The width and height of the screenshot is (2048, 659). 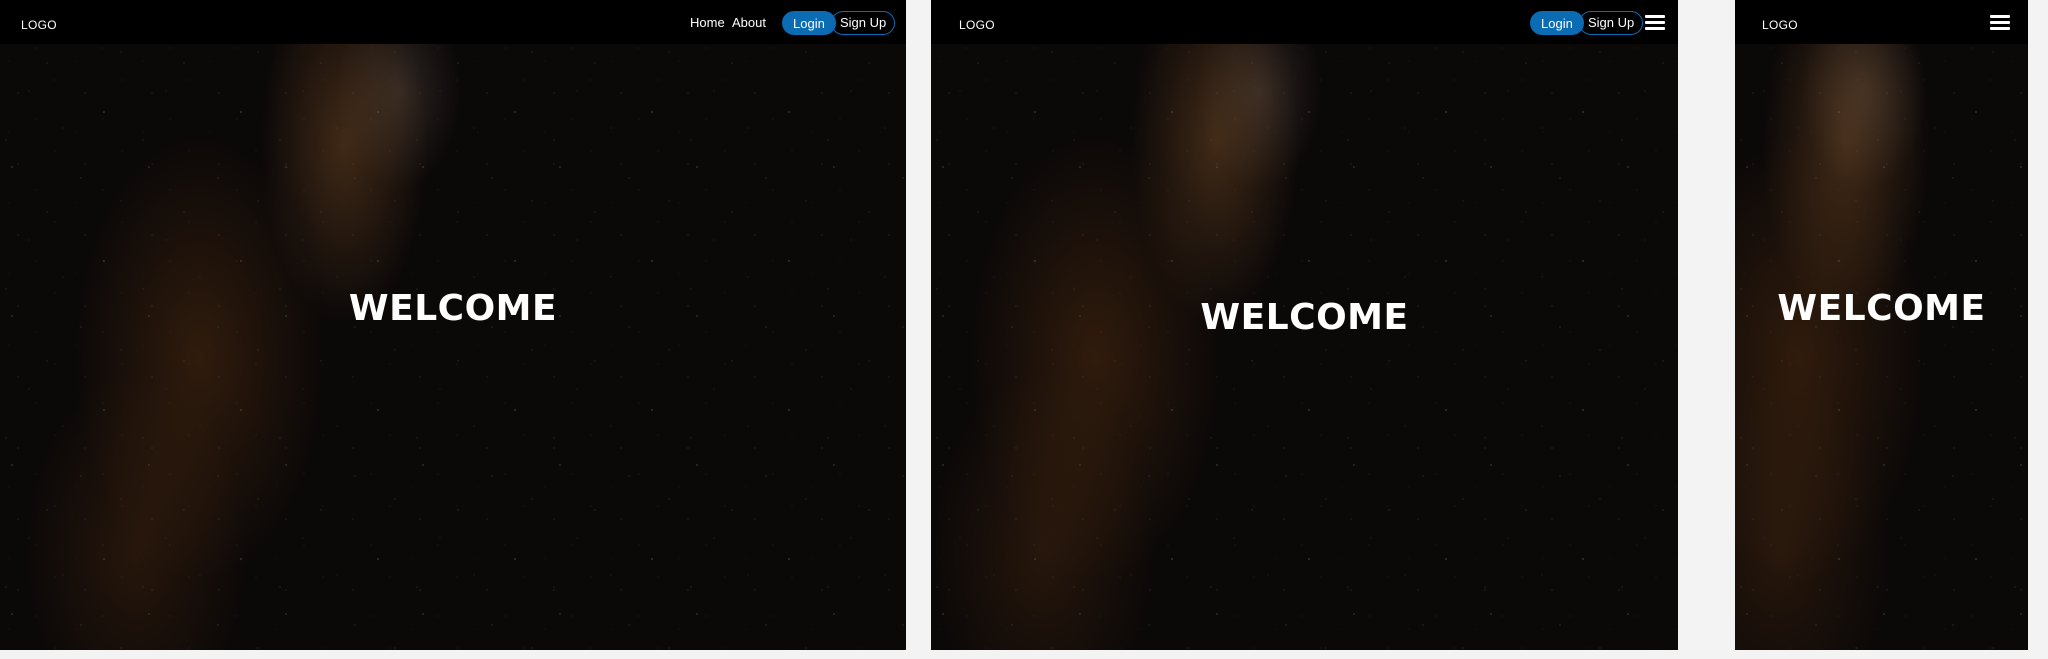 What do you see at coordinates (809, 23) in the screenshot?
I see `desktop-login-button: Login` at bounding box center [809, 23].